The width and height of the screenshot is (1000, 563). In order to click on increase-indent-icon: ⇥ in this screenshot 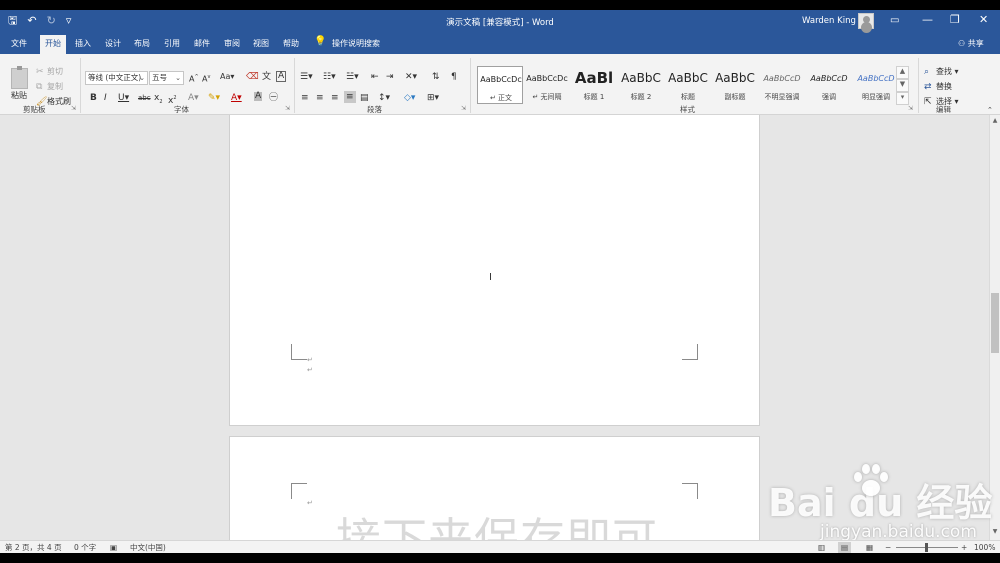, I will do `click(390, 77)`.